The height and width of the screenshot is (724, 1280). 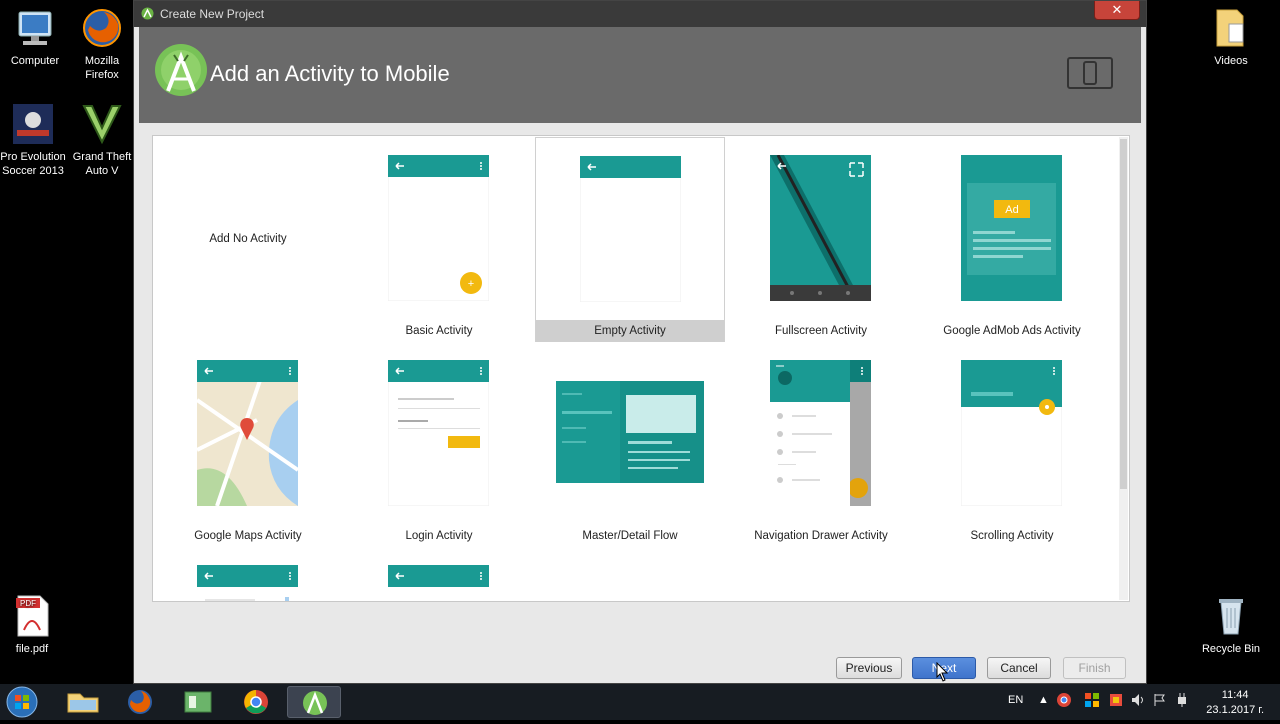 I want to click on desktop-icon-label: file.pdf, so click(x=32, y=649).